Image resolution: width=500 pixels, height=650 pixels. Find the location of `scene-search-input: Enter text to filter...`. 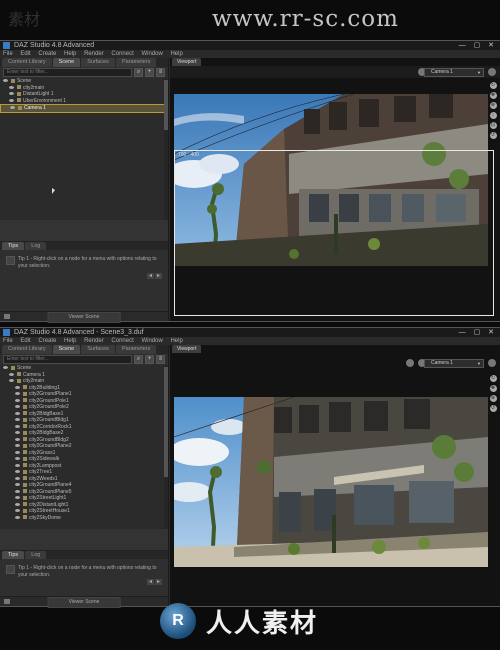

scene-search-input: Enter text to filter... is located at coordinates (67, 72).